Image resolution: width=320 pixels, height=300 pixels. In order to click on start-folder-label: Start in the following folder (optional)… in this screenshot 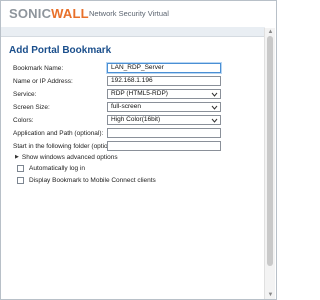, I will do `click(67, 146)`.